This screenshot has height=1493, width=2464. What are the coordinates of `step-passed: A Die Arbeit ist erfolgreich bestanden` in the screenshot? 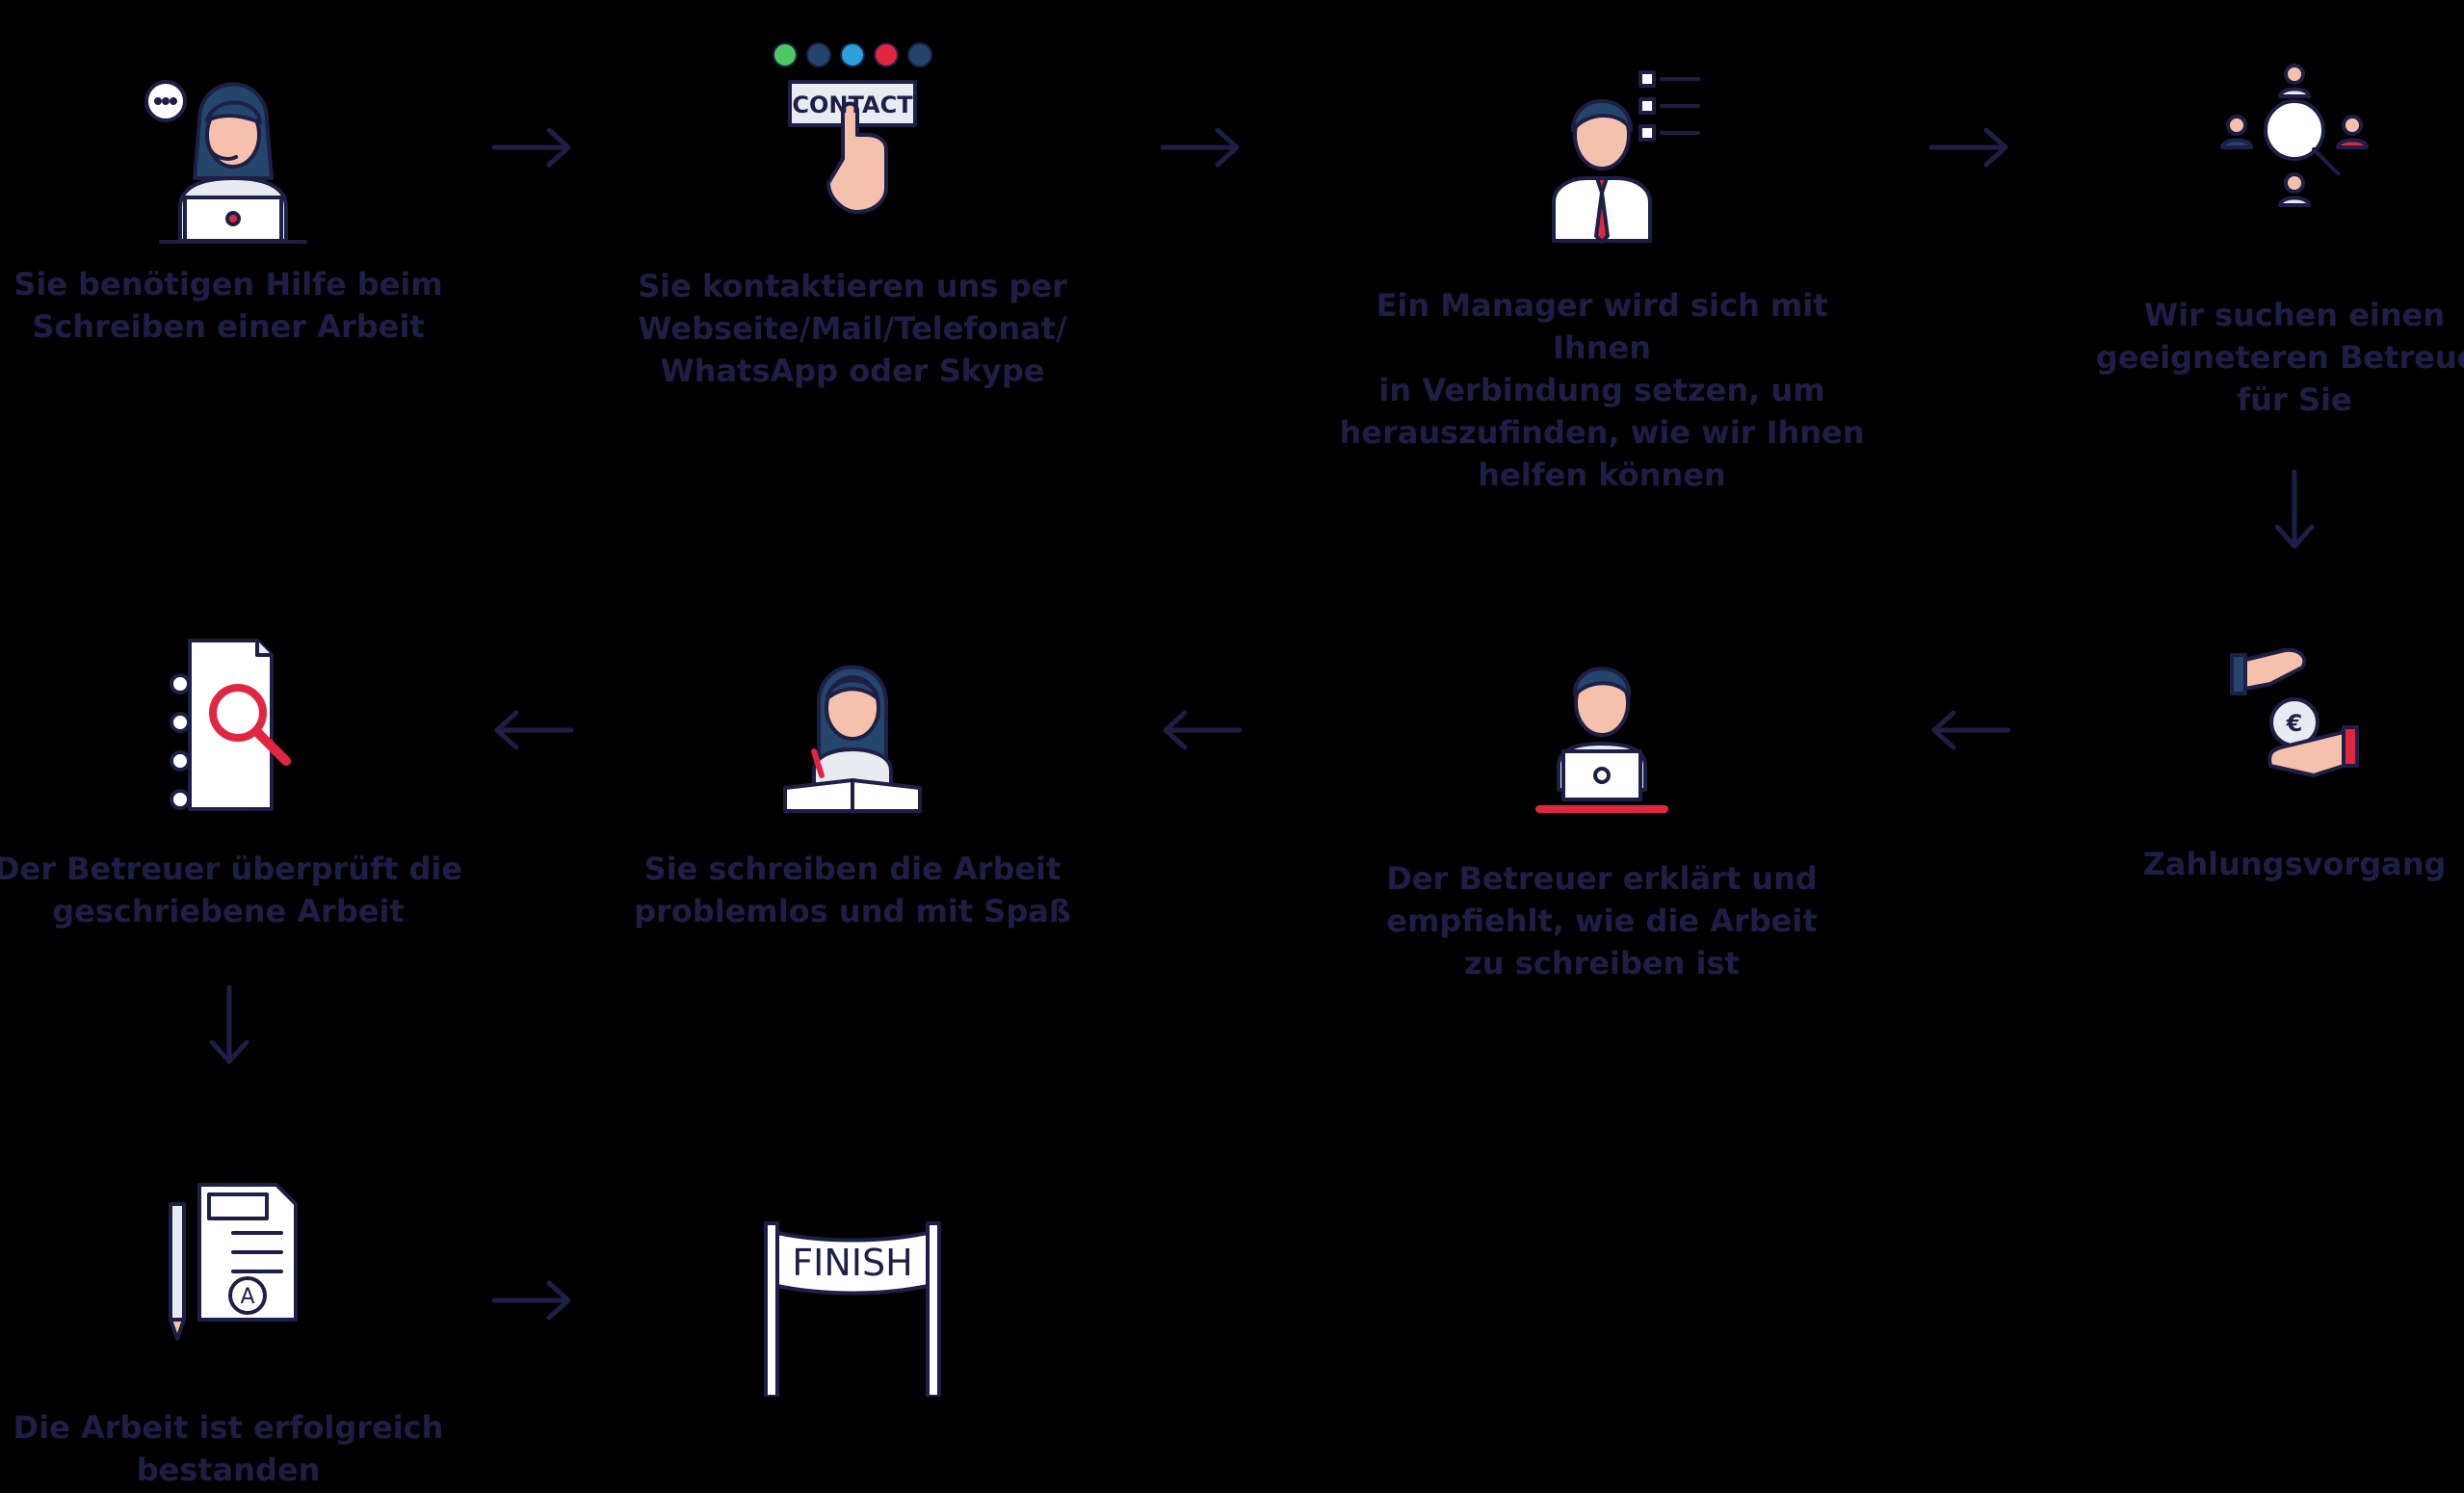 It's located at (249, 1333).